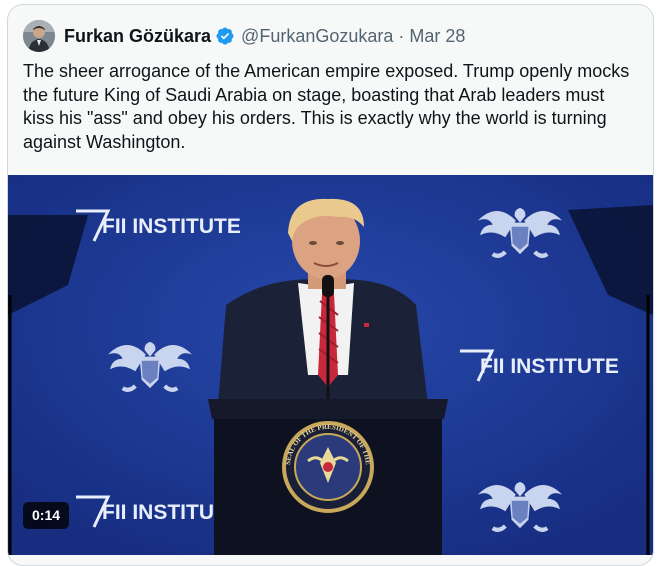 The height and width of the screenshot is (566, 659). I want to click on tweet-date: Mar 28, so click(437, 36).